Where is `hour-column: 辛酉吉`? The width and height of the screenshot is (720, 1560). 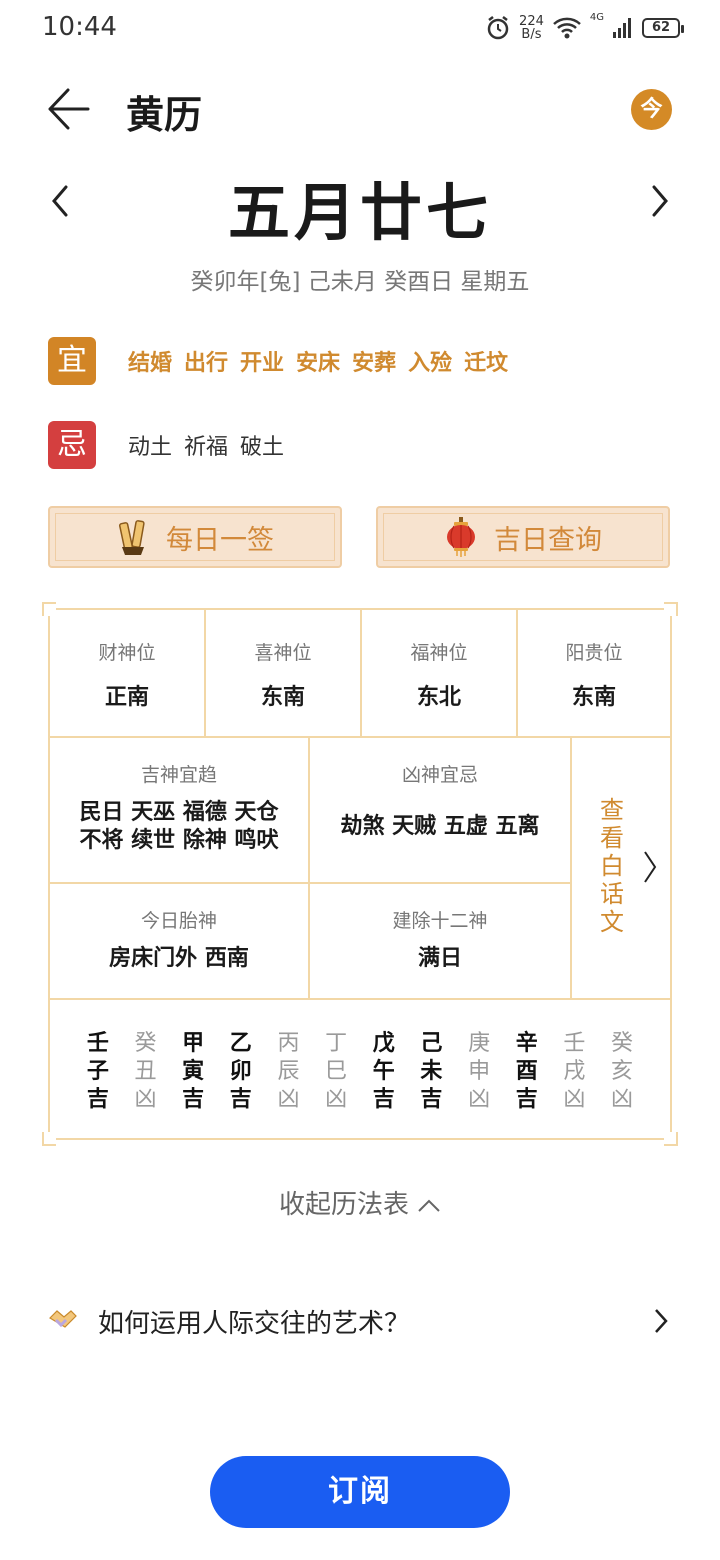
hour-column: 辛酉吉 is located at coordinates (527, 1069).